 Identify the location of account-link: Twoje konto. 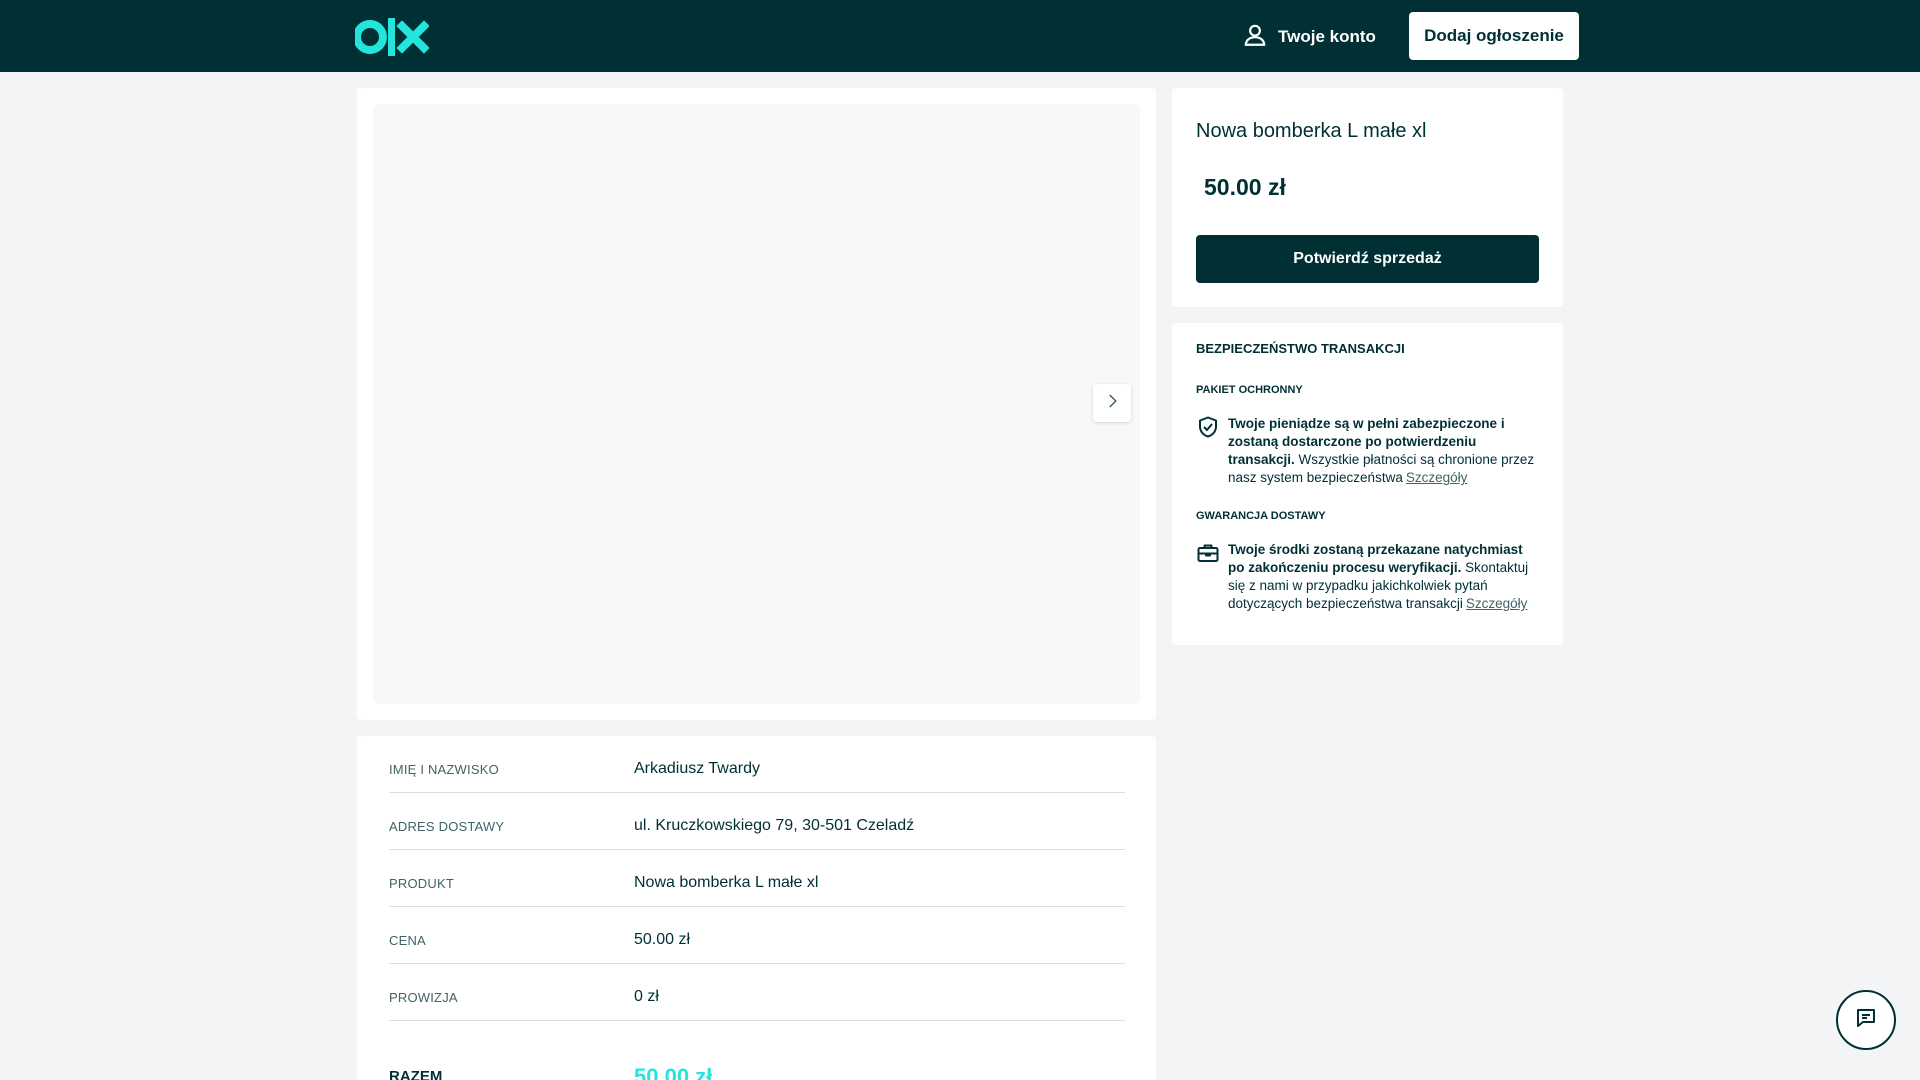
(1309, 37).